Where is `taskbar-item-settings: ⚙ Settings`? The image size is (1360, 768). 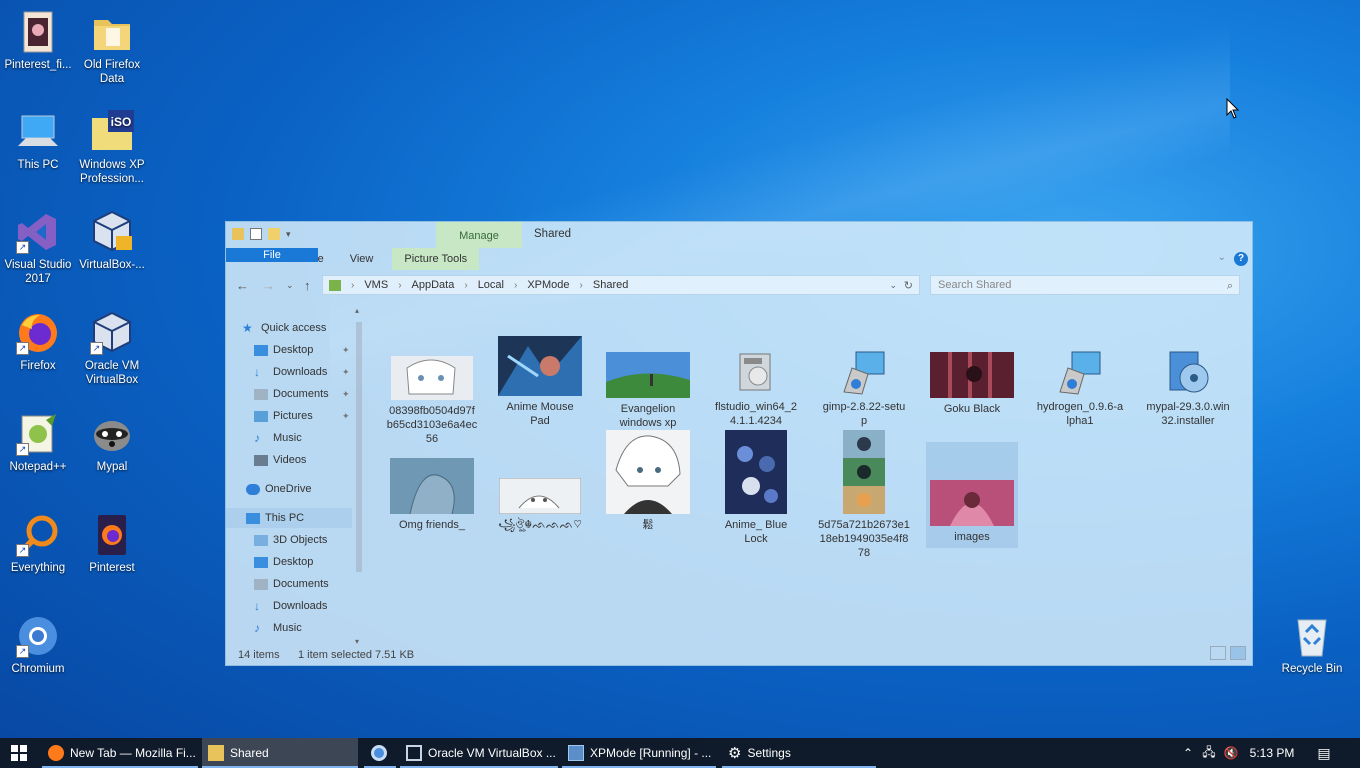 taskbar-item-settings: ⚙ Settings is located at coordinates (799, 753).